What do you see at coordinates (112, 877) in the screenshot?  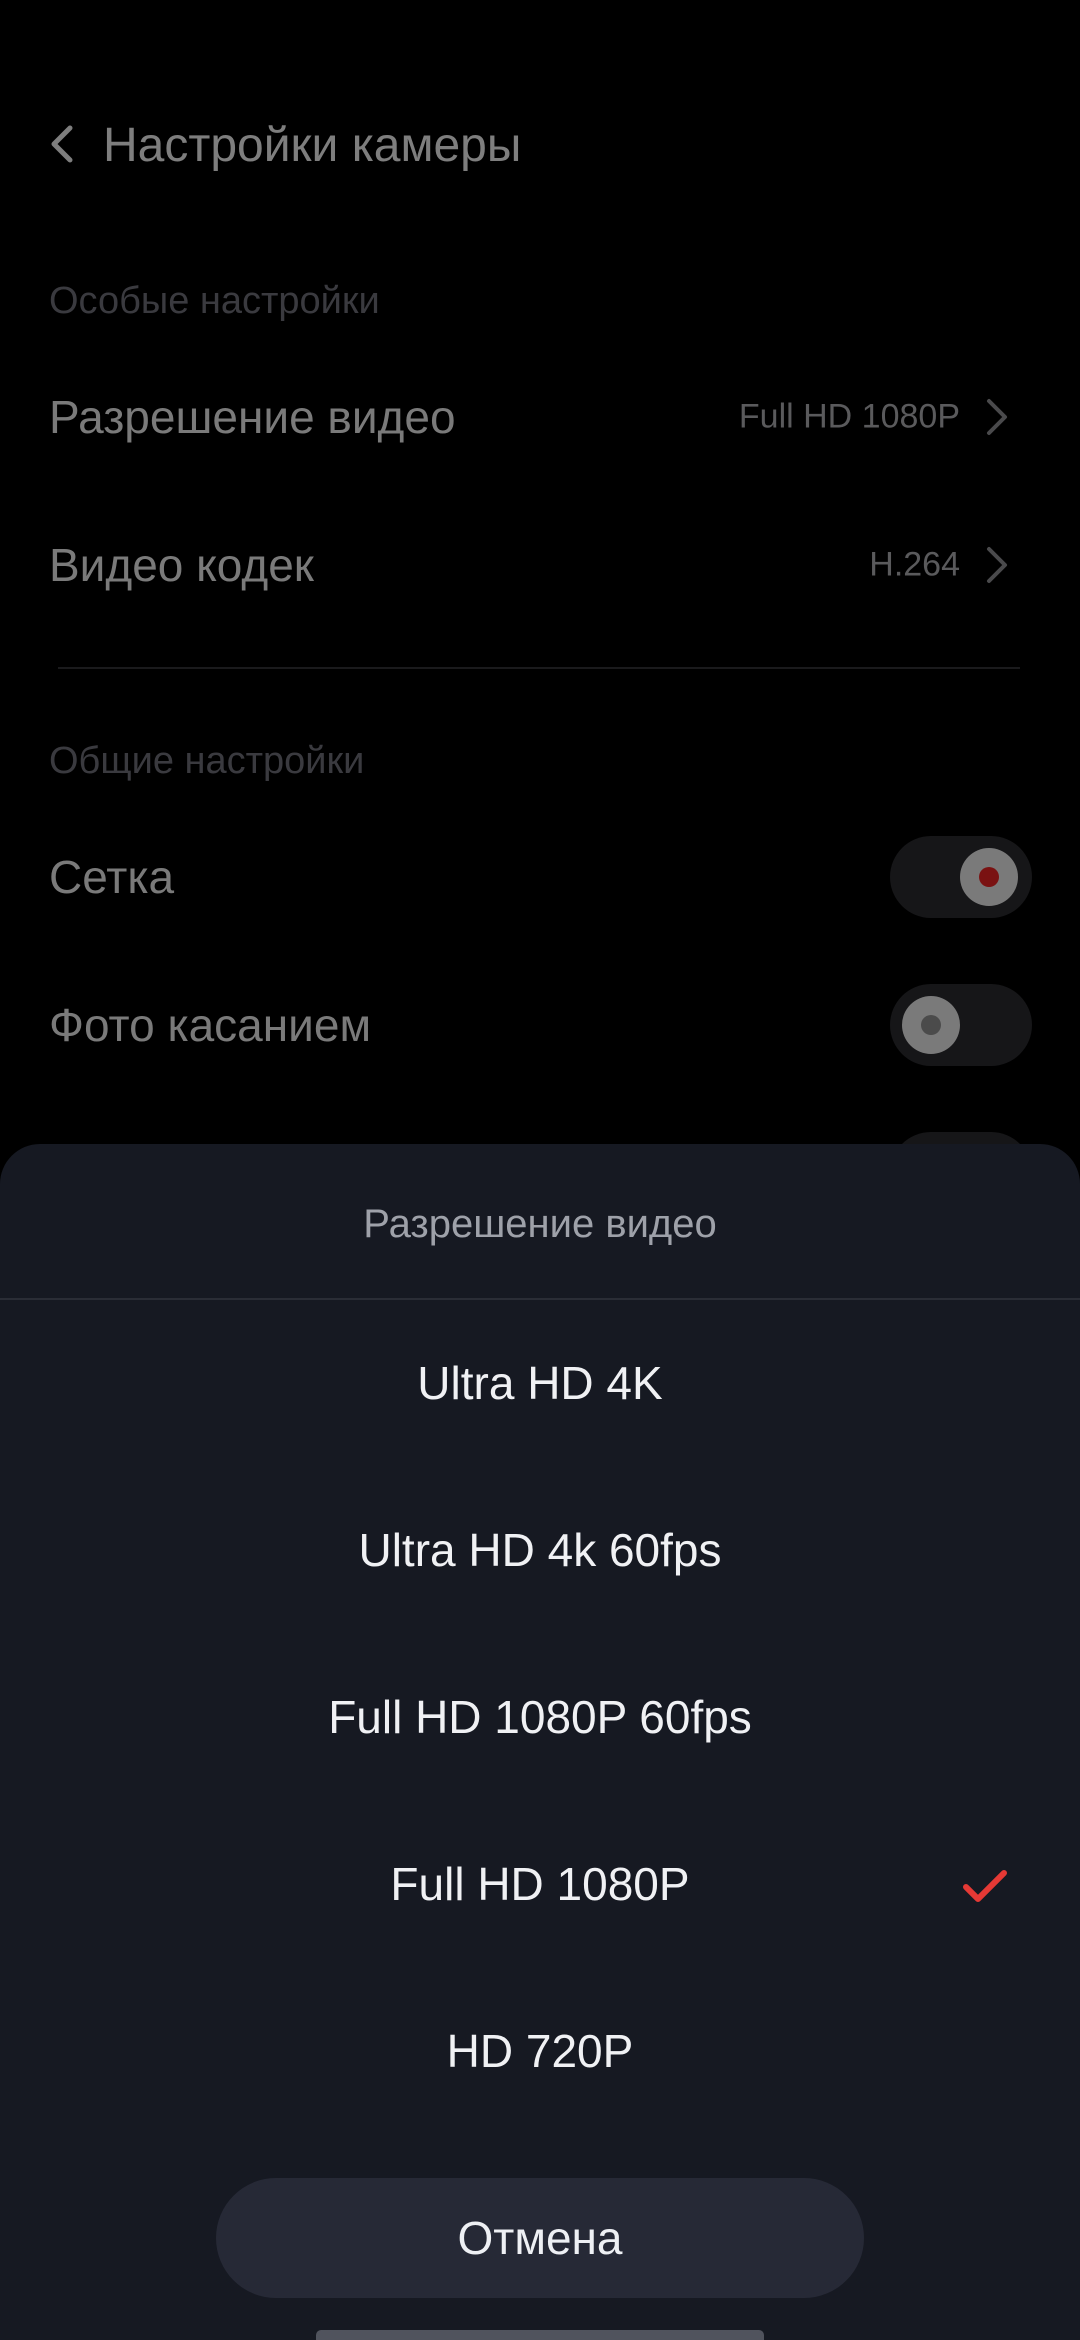 I see `setting-label: Сетка` at bounding box center [112, 877].